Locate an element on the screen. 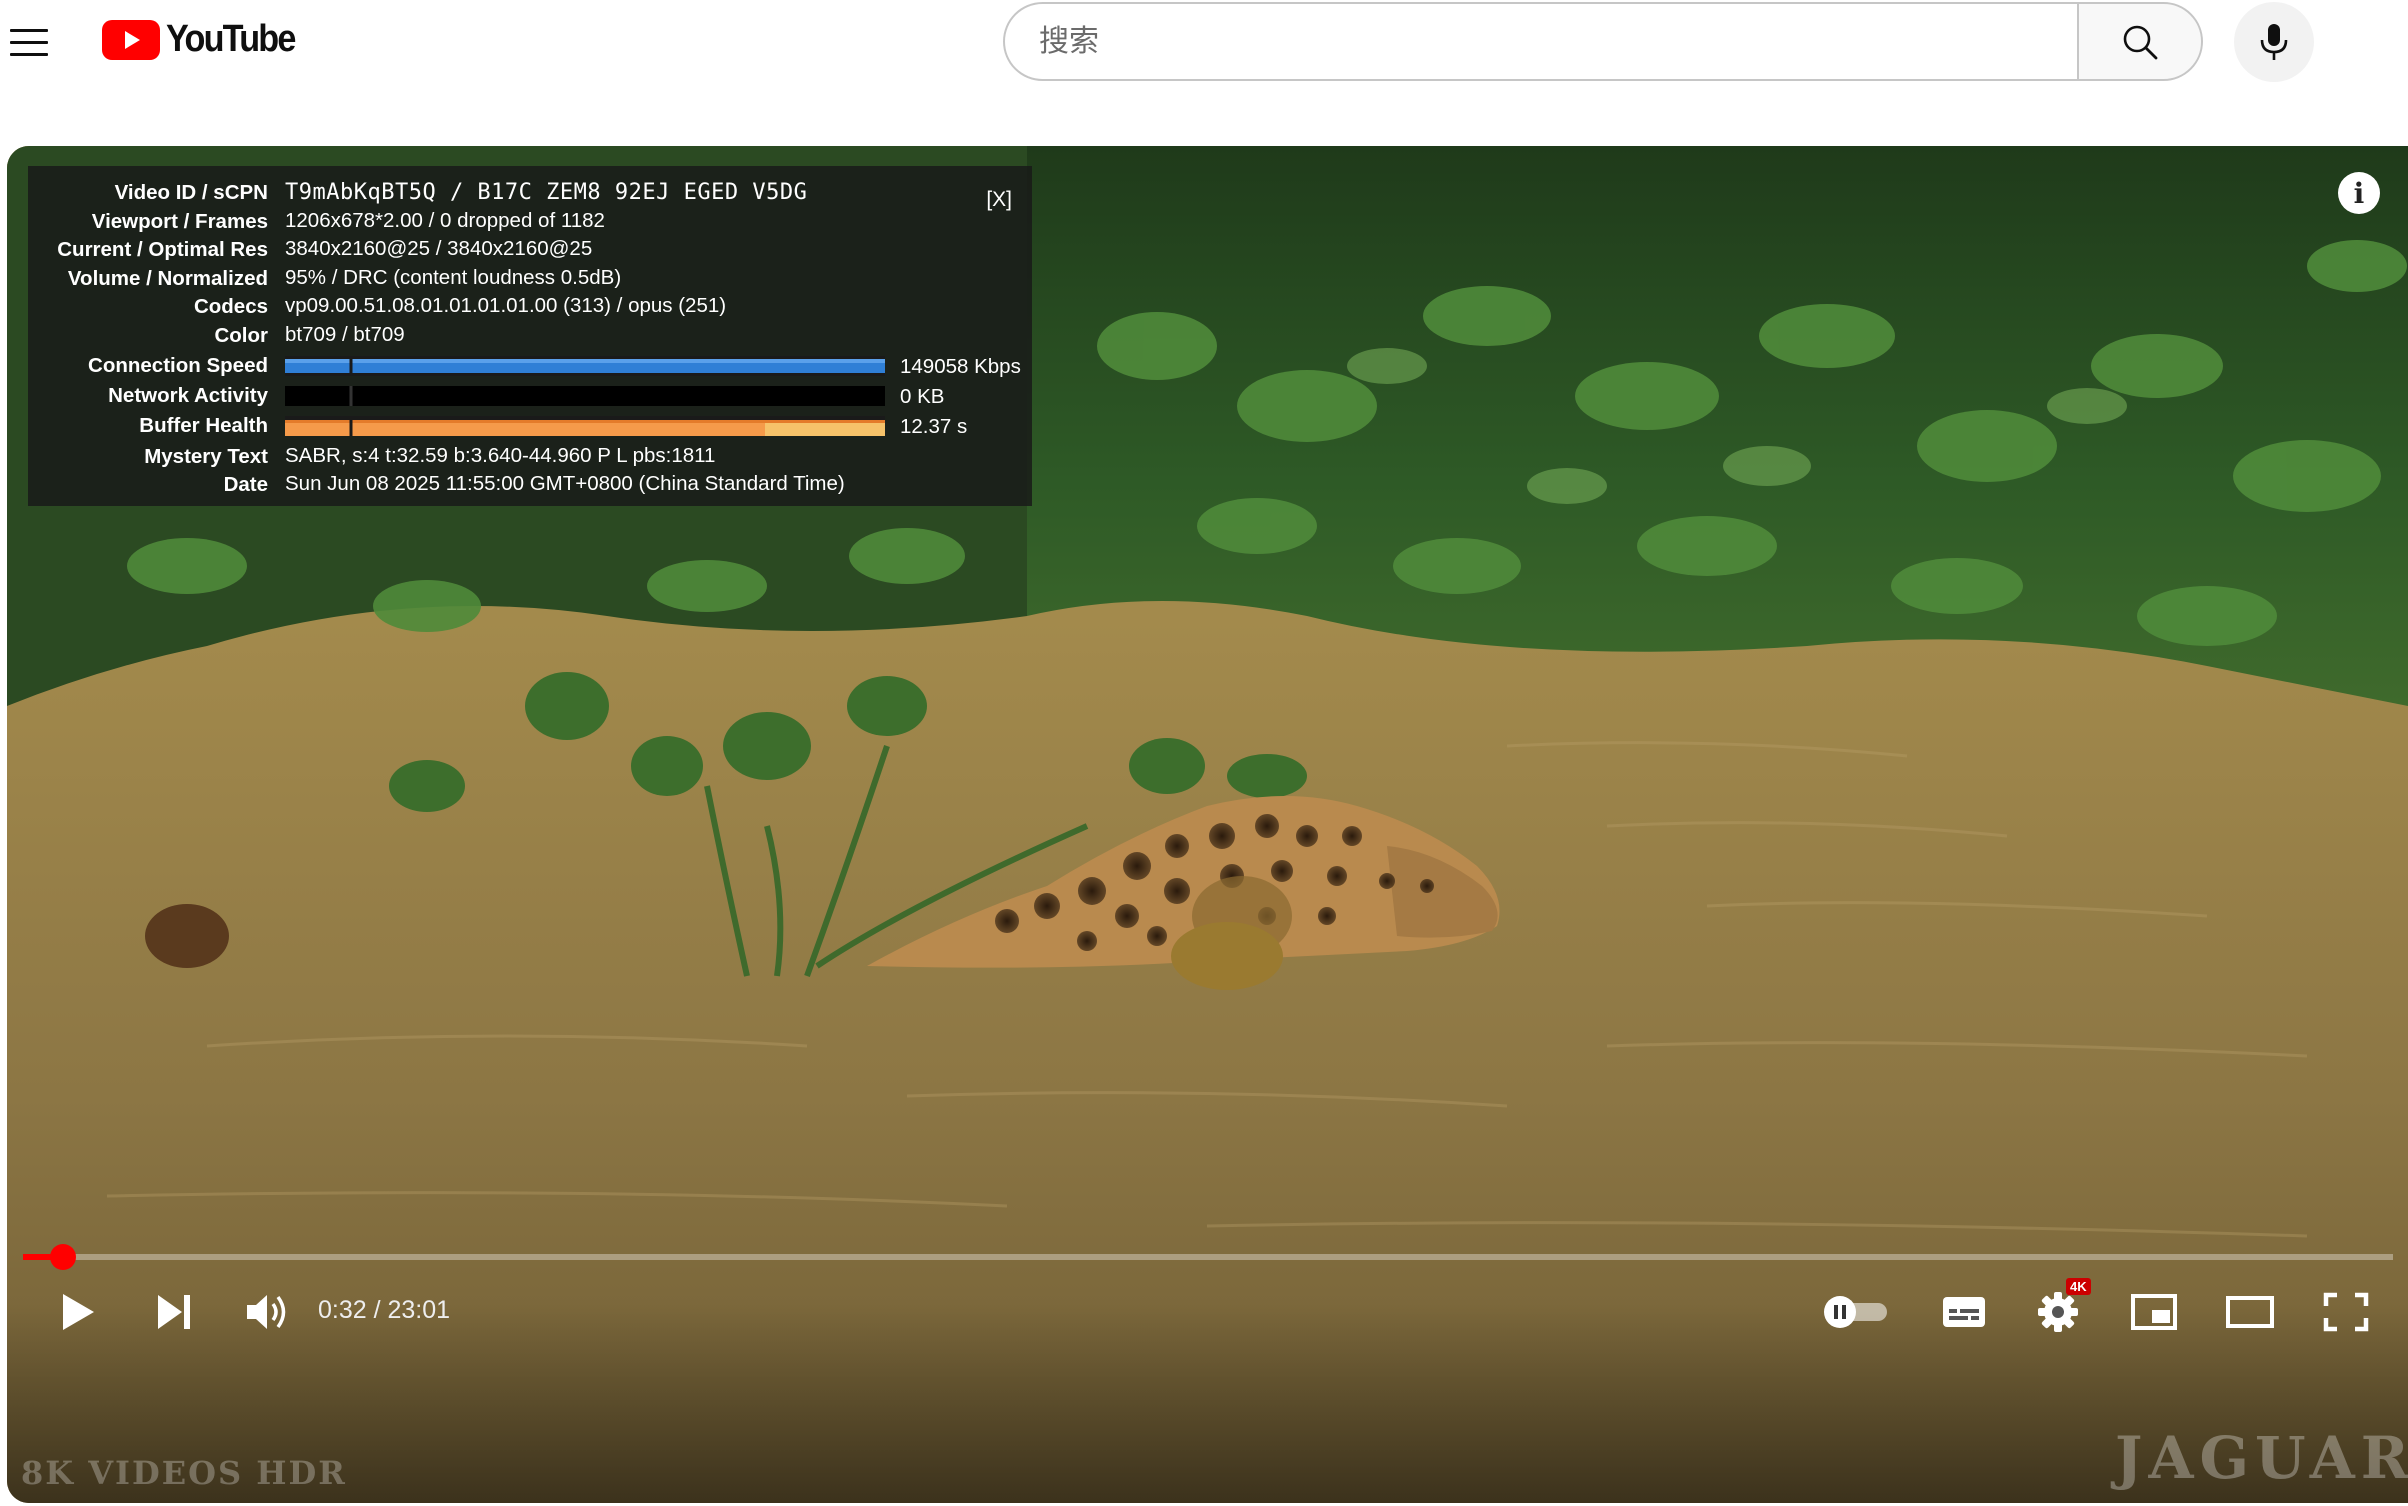  stat-row-buffer-health: Buffer Health is located at coordinates (148, 425).